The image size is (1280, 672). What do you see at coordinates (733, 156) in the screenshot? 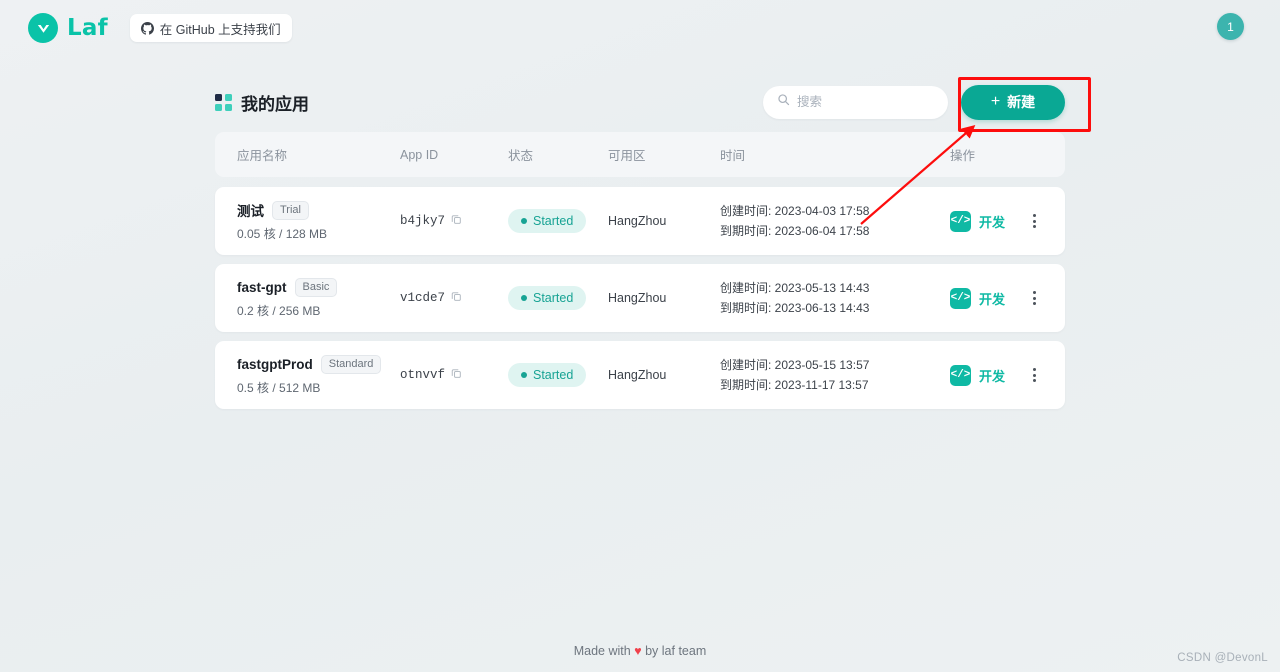
I see `column-header-time: 时间` at bounding box center [733, 156].